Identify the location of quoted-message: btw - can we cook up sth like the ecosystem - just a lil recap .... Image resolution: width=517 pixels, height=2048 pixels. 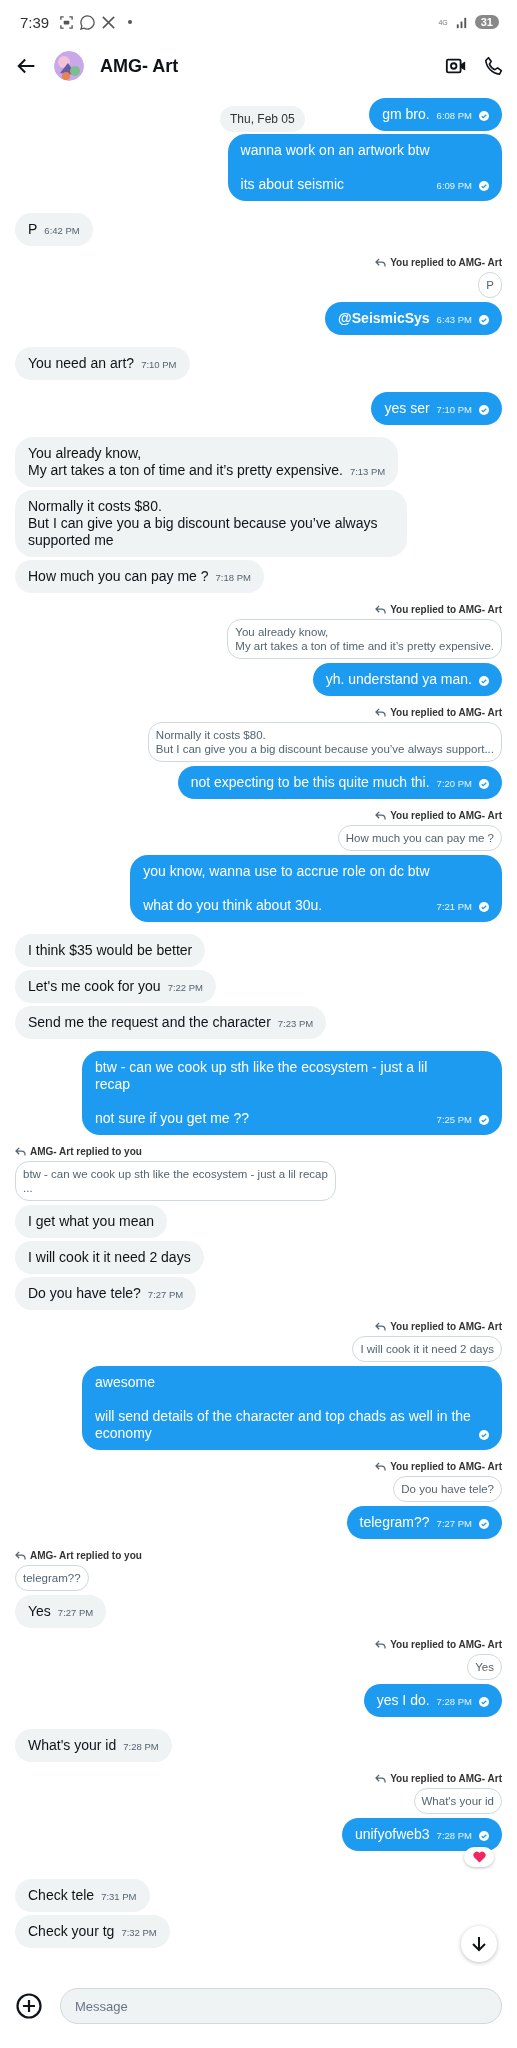
(175, 1181).